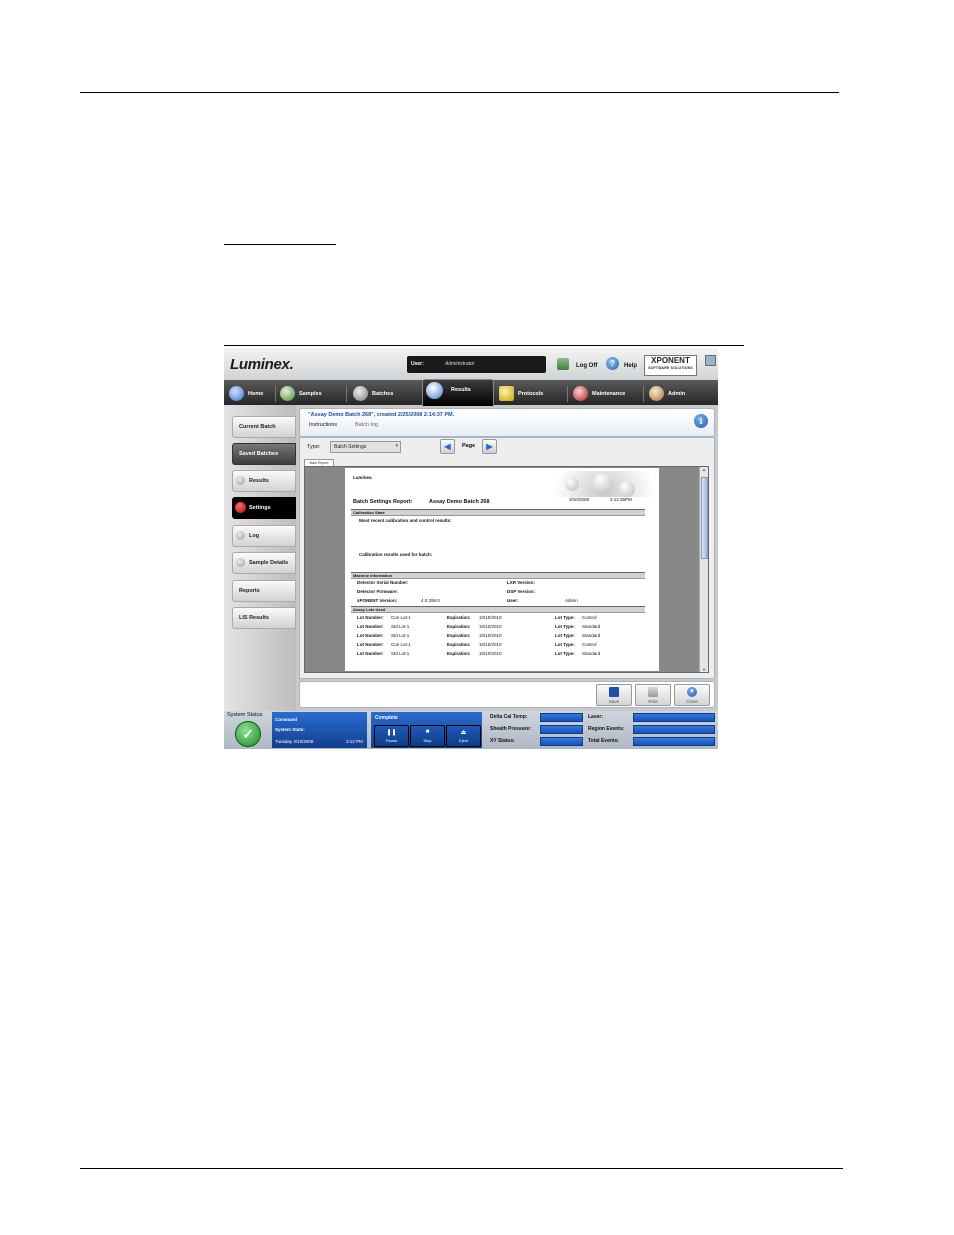  Describe the element at coordinates (621, 499) in the screenshot. I see `report-time: 3:12:36PM` at that location.